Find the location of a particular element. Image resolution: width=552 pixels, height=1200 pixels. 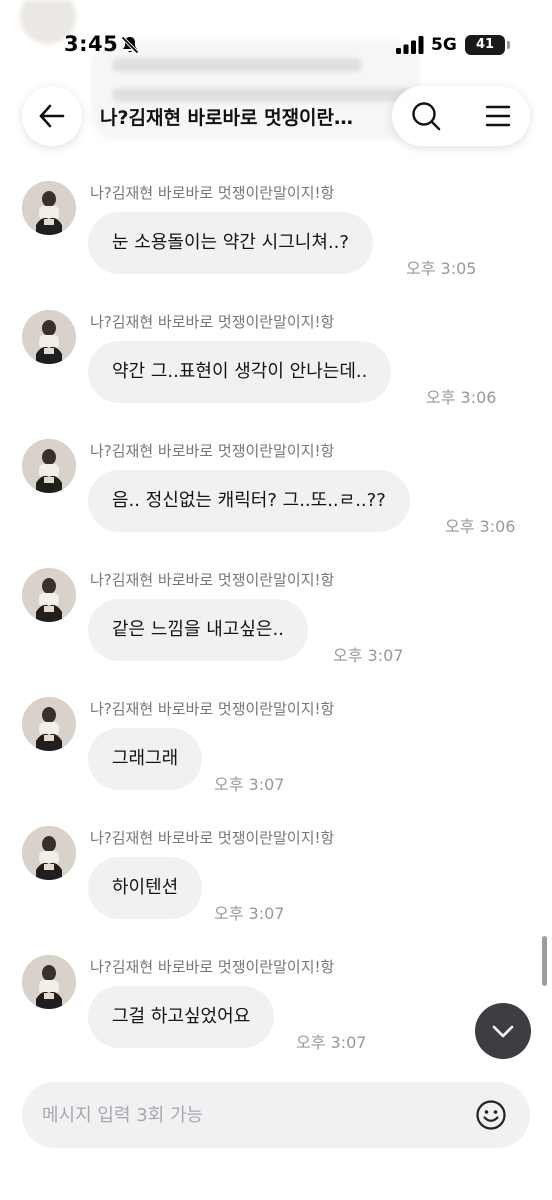

message-bubble: 음.. 정신없는 캐릭터? 그..또..ㄹ..?? is located at coordinates (249, 501).